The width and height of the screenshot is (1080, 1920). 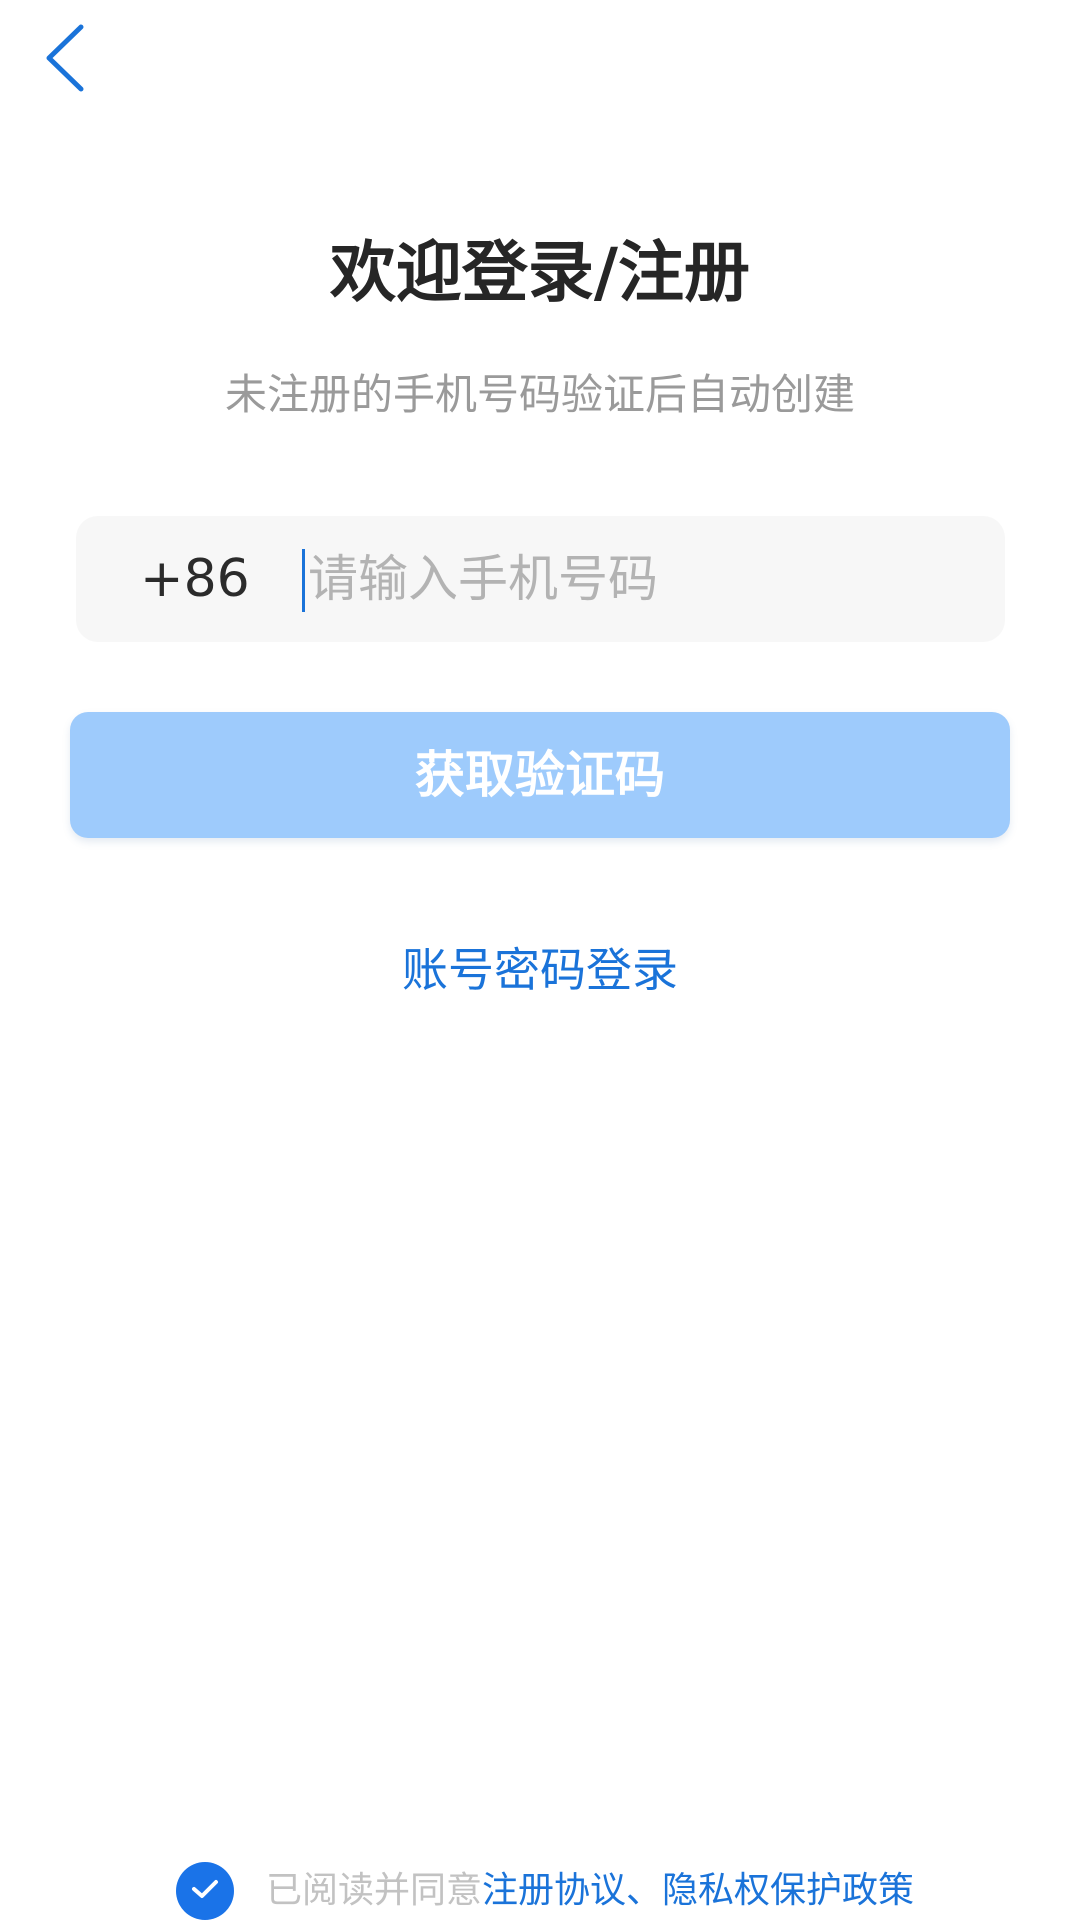 I want to click on check-icon, so click(x=205, y=1891).